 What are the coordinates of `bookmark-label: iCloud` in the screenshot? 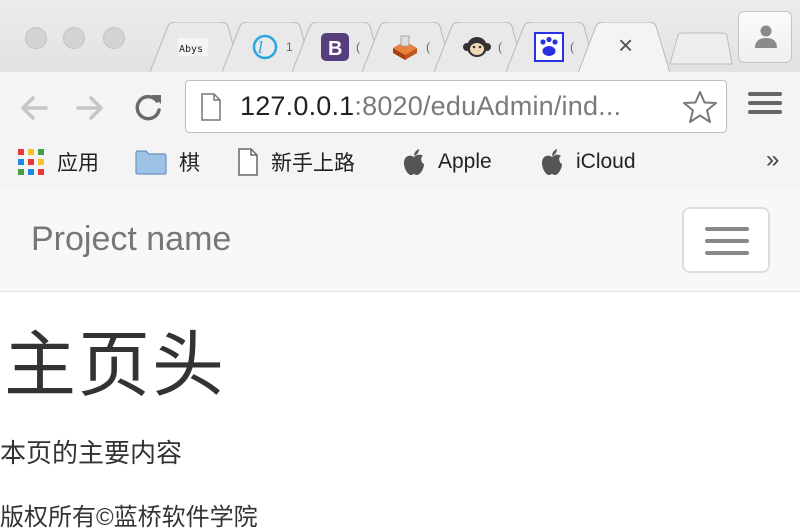 It's located at (606, 161).